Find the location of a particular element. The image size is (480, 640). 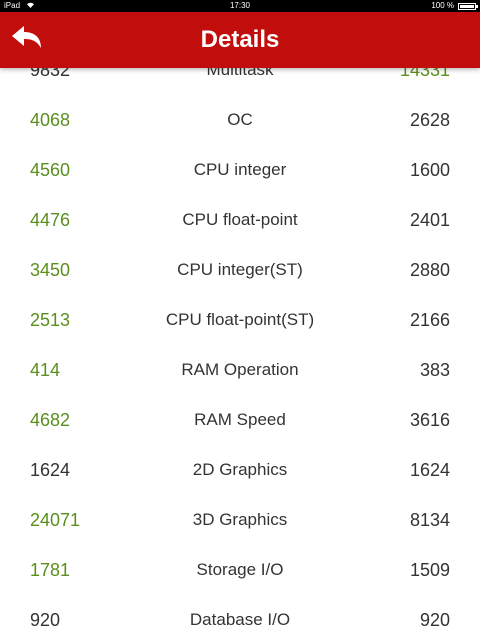

left-score: 1624 is located at coordinates (50, 470).